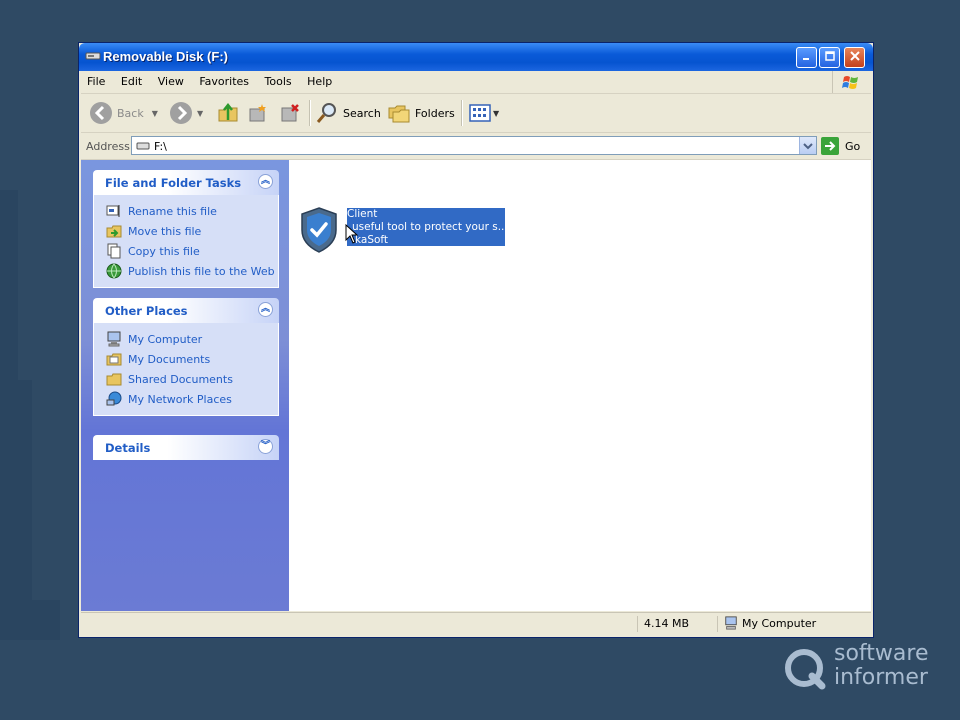  I want to click on move-file-link: Move this file, so click(186, 231).